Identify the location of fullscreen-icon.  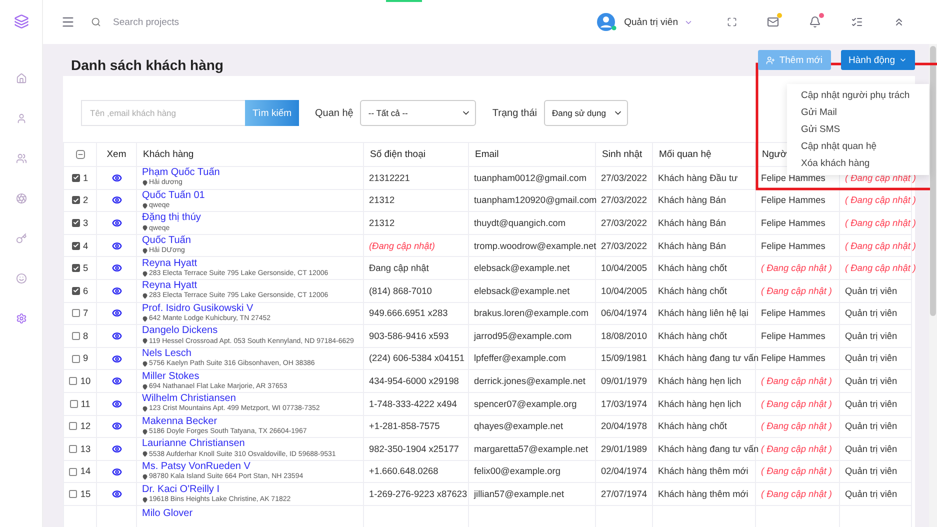
(732, 22).